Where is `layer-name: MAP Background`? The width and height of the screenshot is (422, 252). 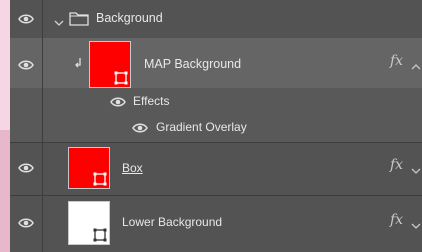 layer-name: MAP Background is located at coordinates (193, 64).